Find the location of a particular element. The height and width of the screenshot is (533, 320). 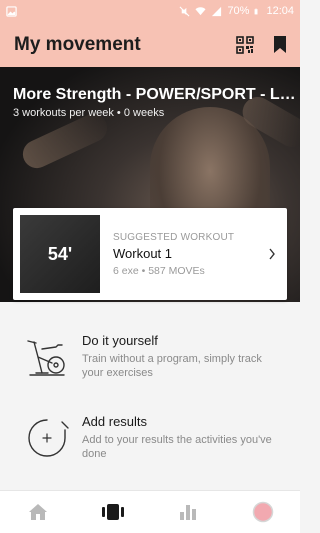

nav-stats is located at coordinates (188, 512).